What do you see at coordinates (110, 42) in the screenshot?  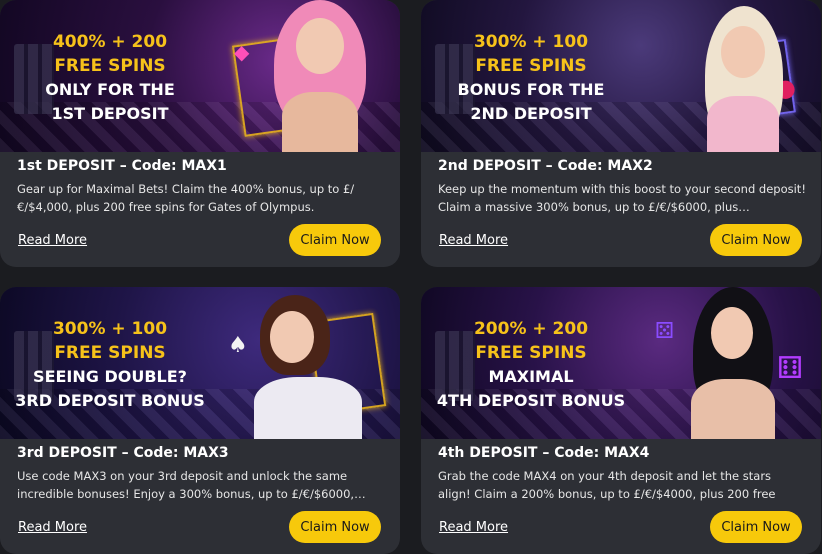 I see `promo-bonus: 400% + 200` at bounding box center [110, 42].